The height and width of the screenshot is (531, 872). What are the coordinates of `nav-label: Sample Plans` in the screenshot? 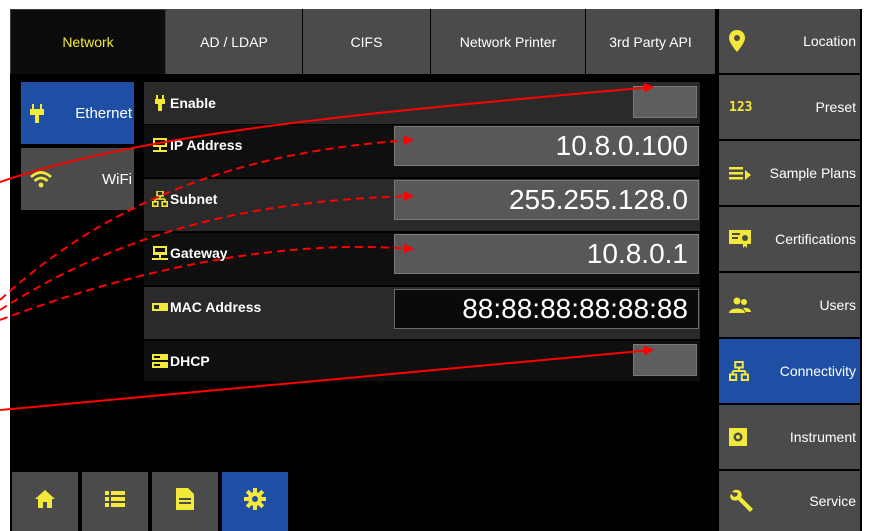 It's located at (812, 173).